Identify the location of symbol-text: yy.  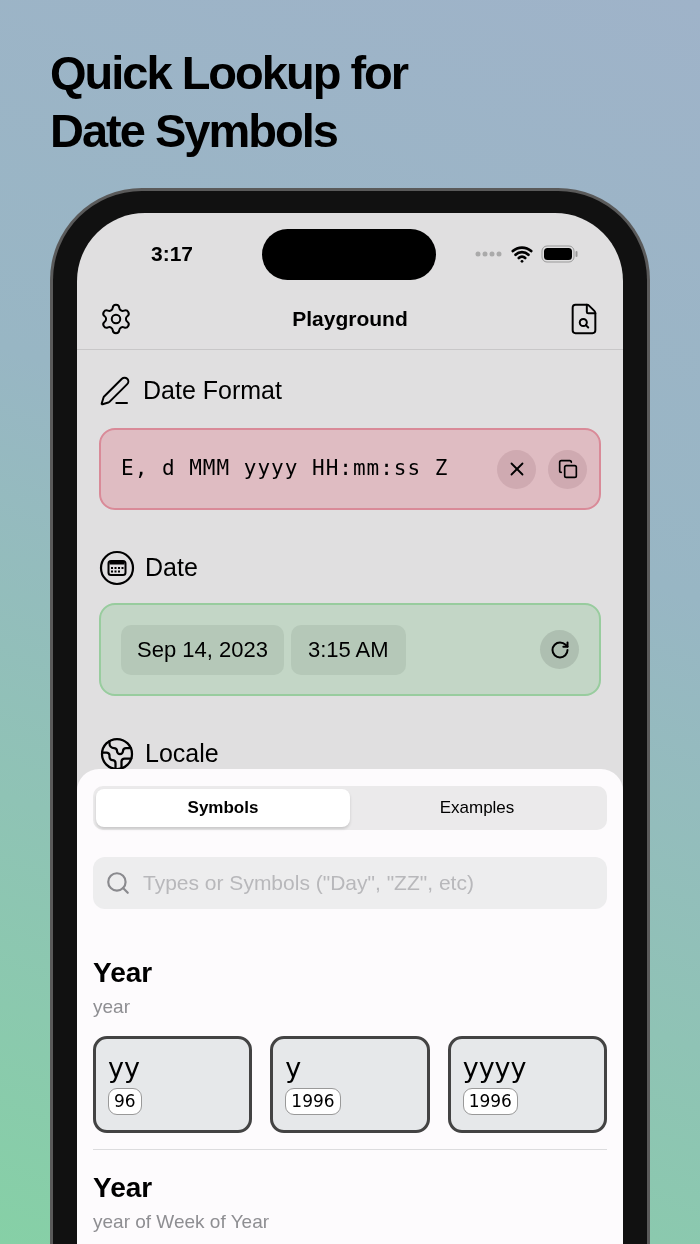
(124, 1067).